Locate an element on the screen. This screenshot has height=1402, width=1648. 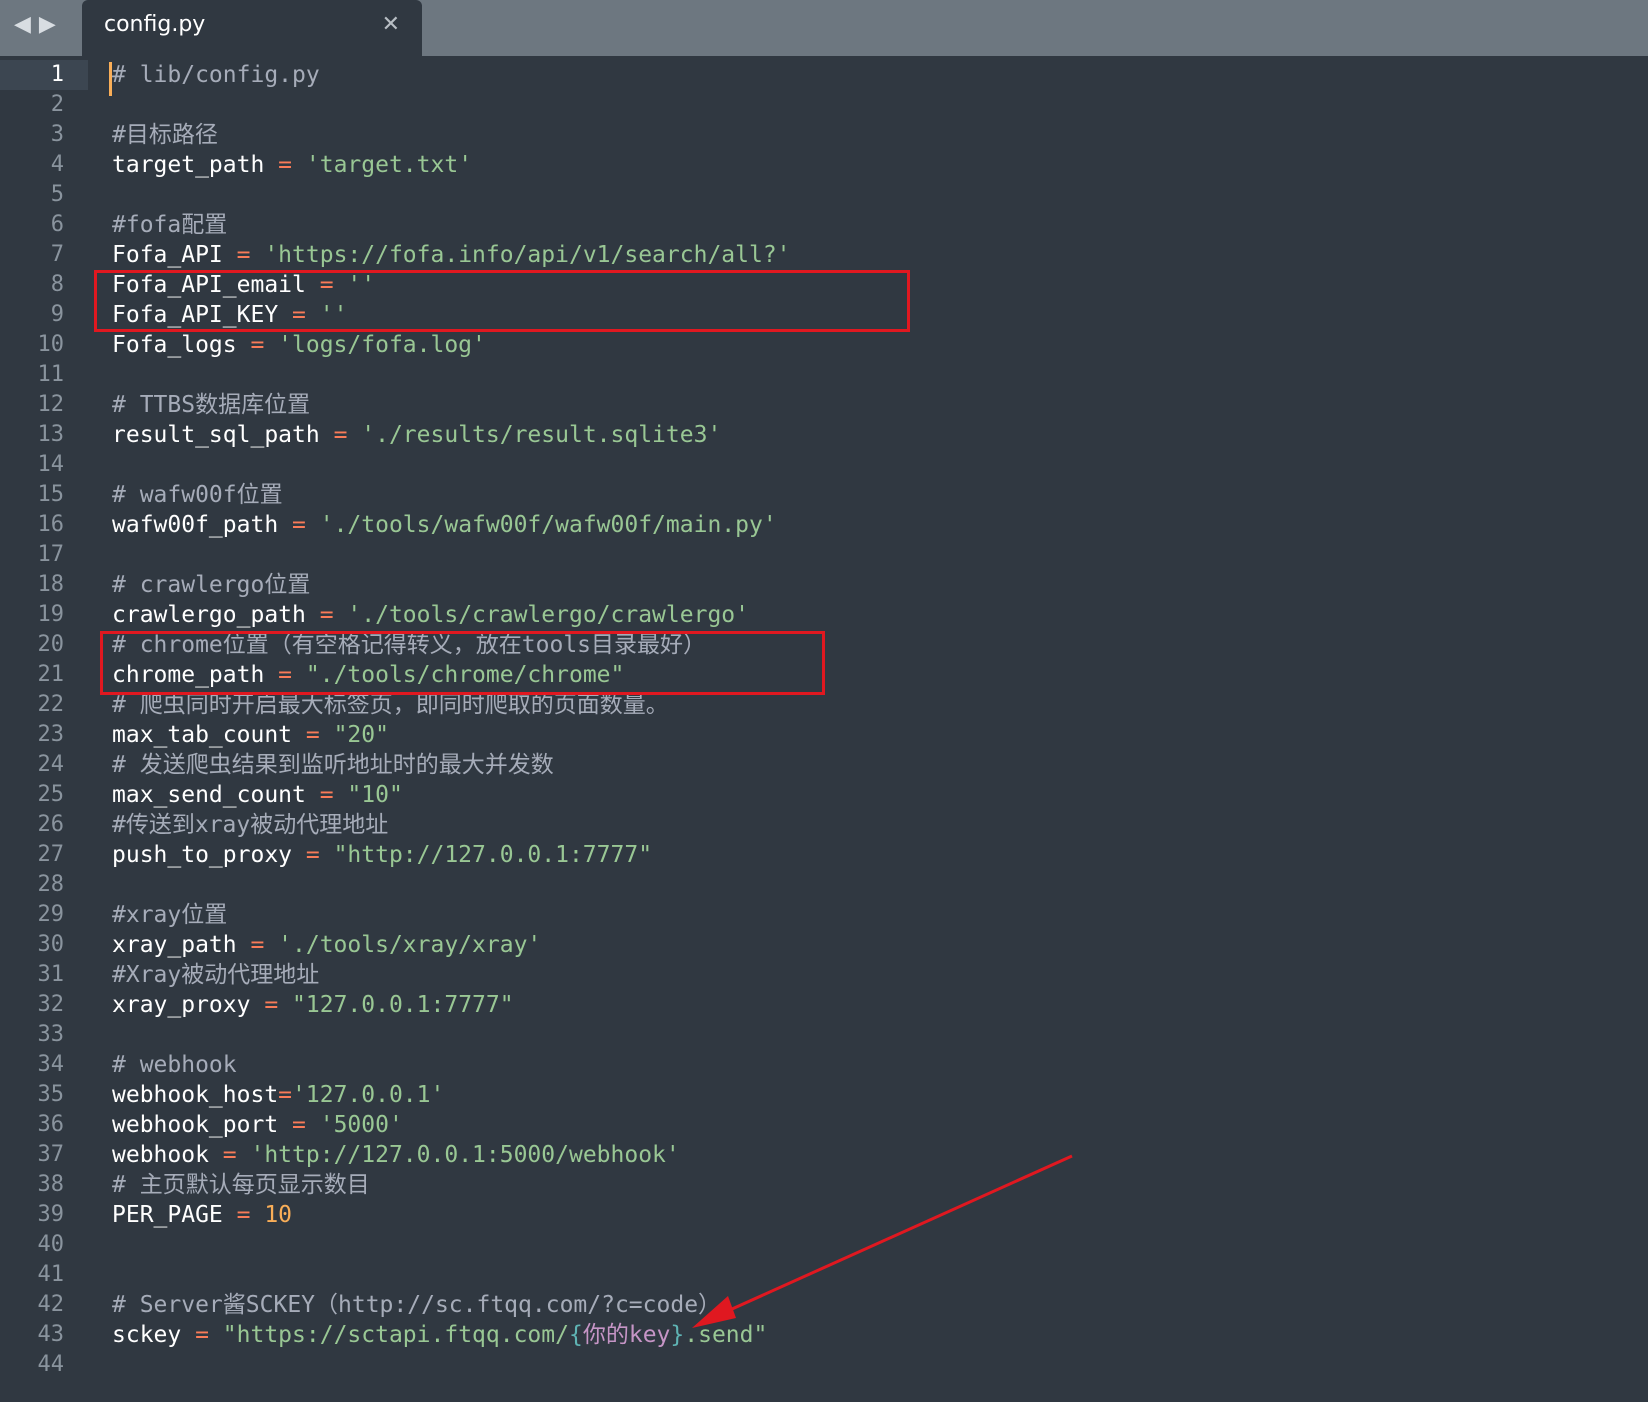
arrow-shaft is located at coordinates (892, 1237).